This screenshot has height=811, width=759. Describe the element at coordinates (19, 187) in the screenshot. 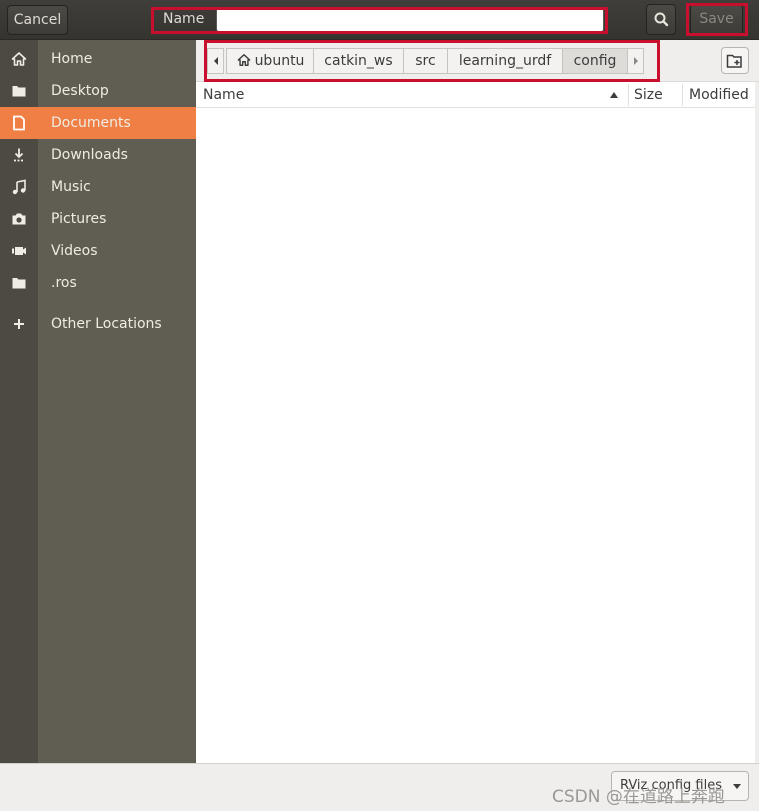

I see `music-icon` at that location.